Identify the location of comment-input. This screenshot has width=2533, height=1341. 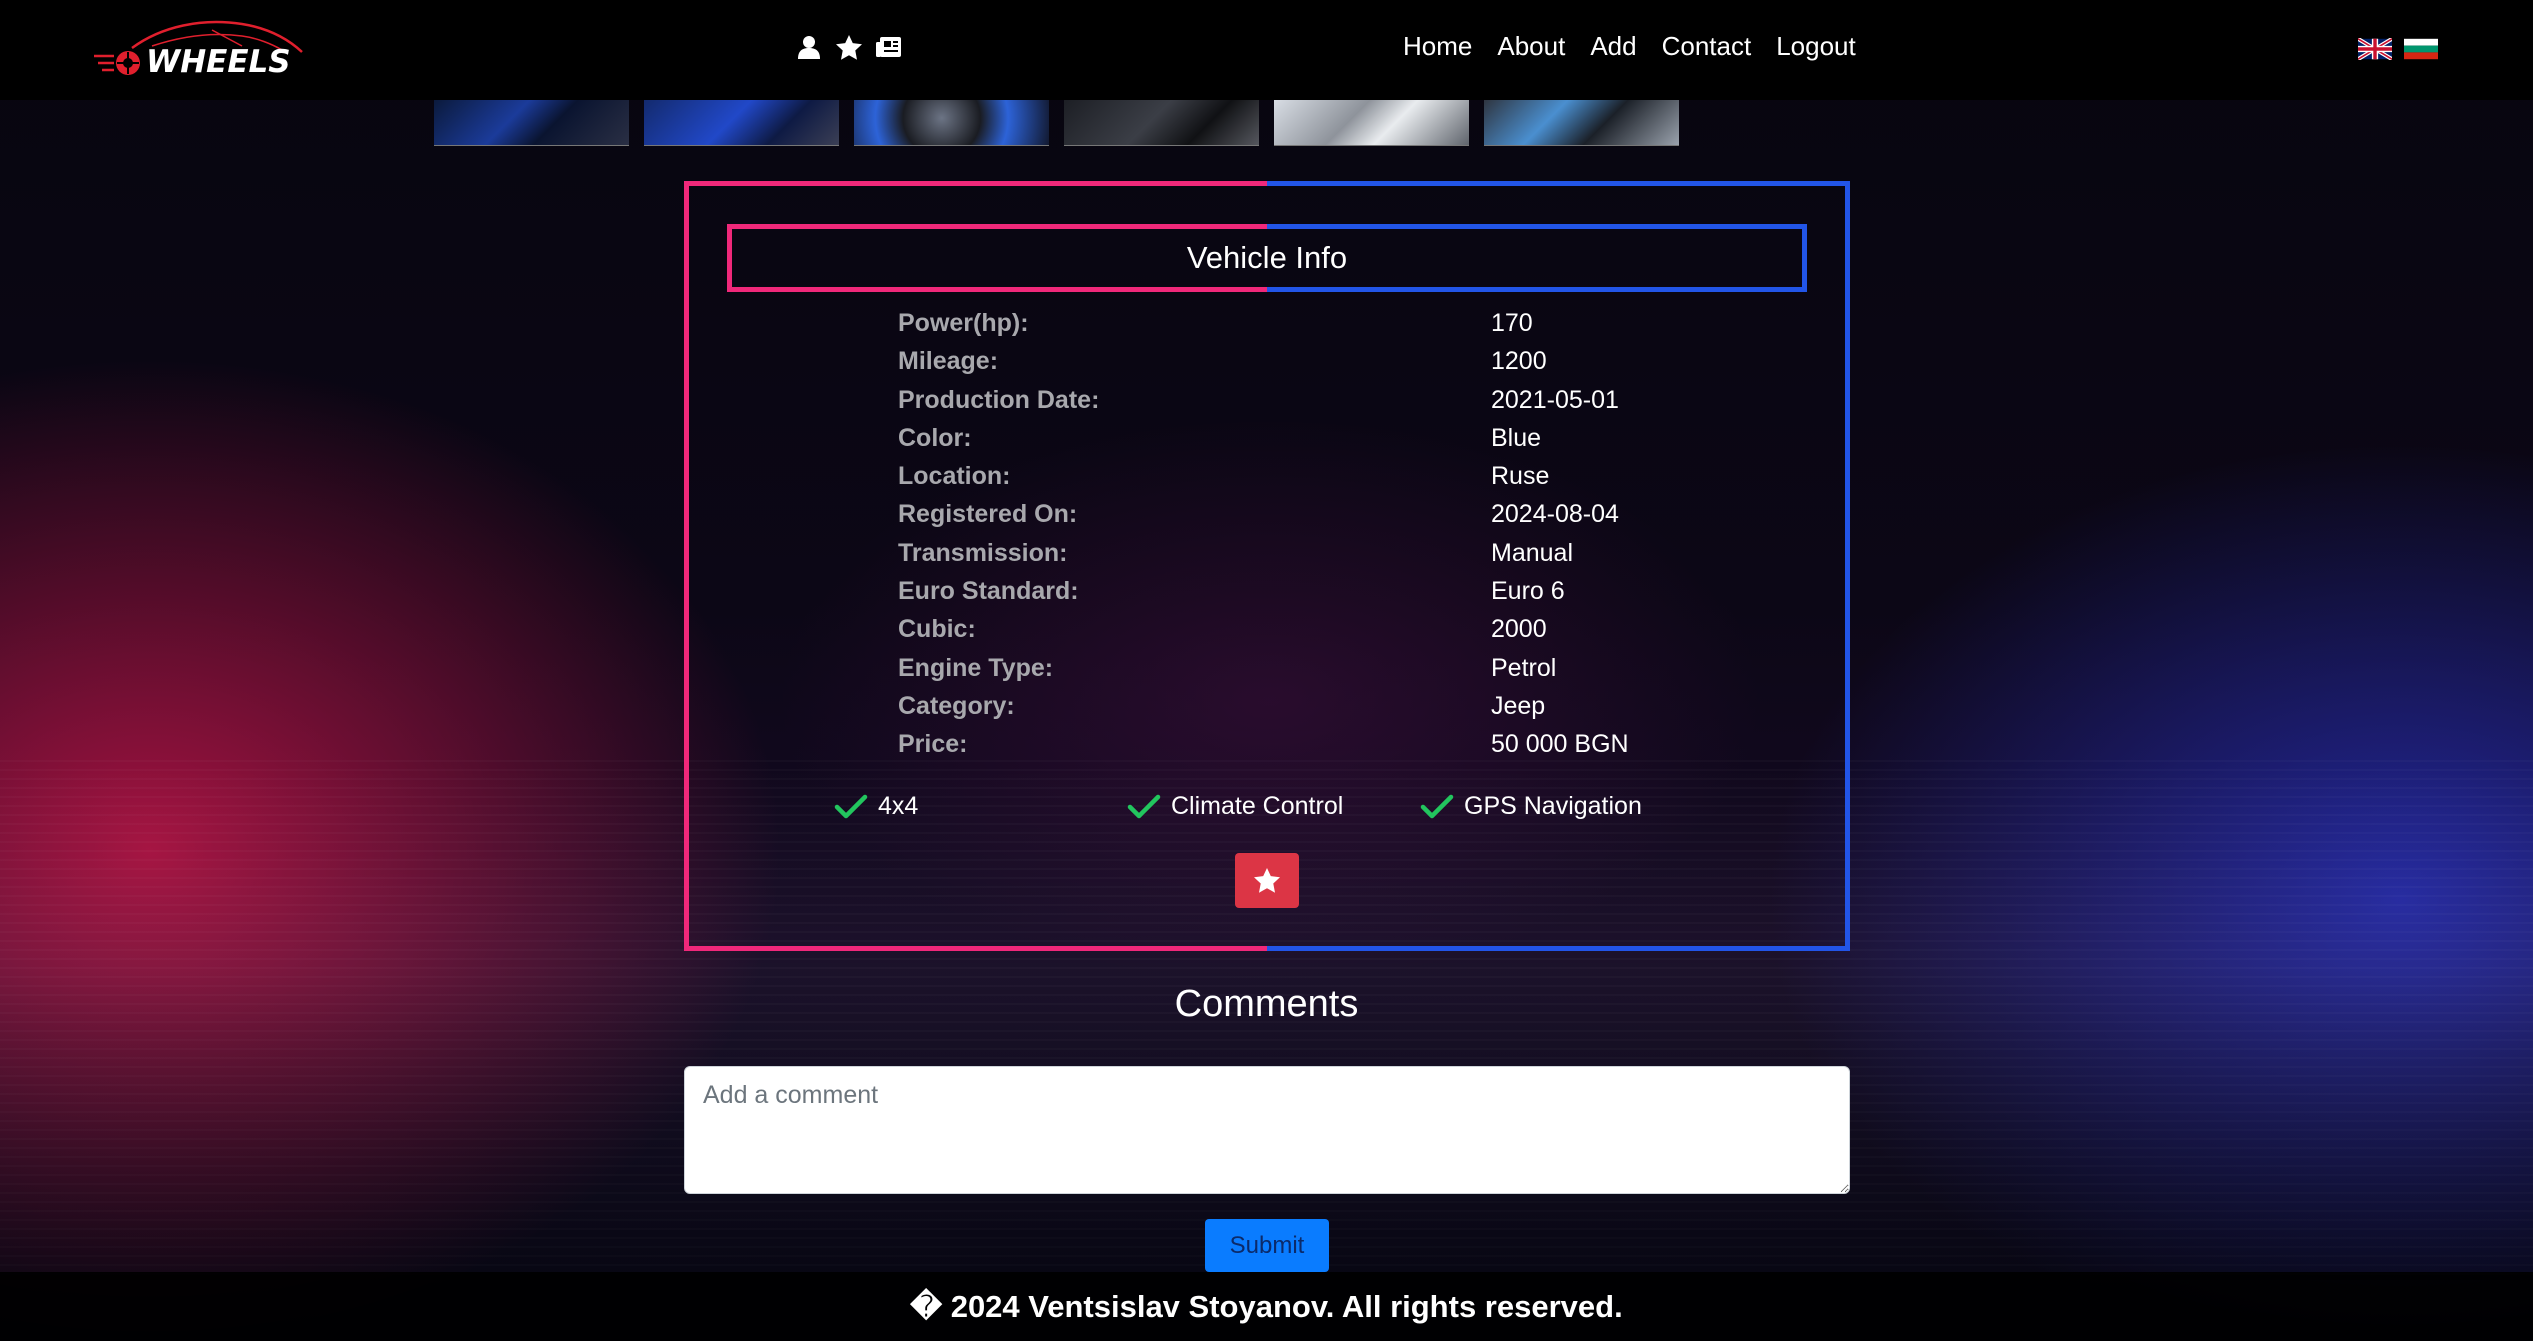
(1267, 1130).